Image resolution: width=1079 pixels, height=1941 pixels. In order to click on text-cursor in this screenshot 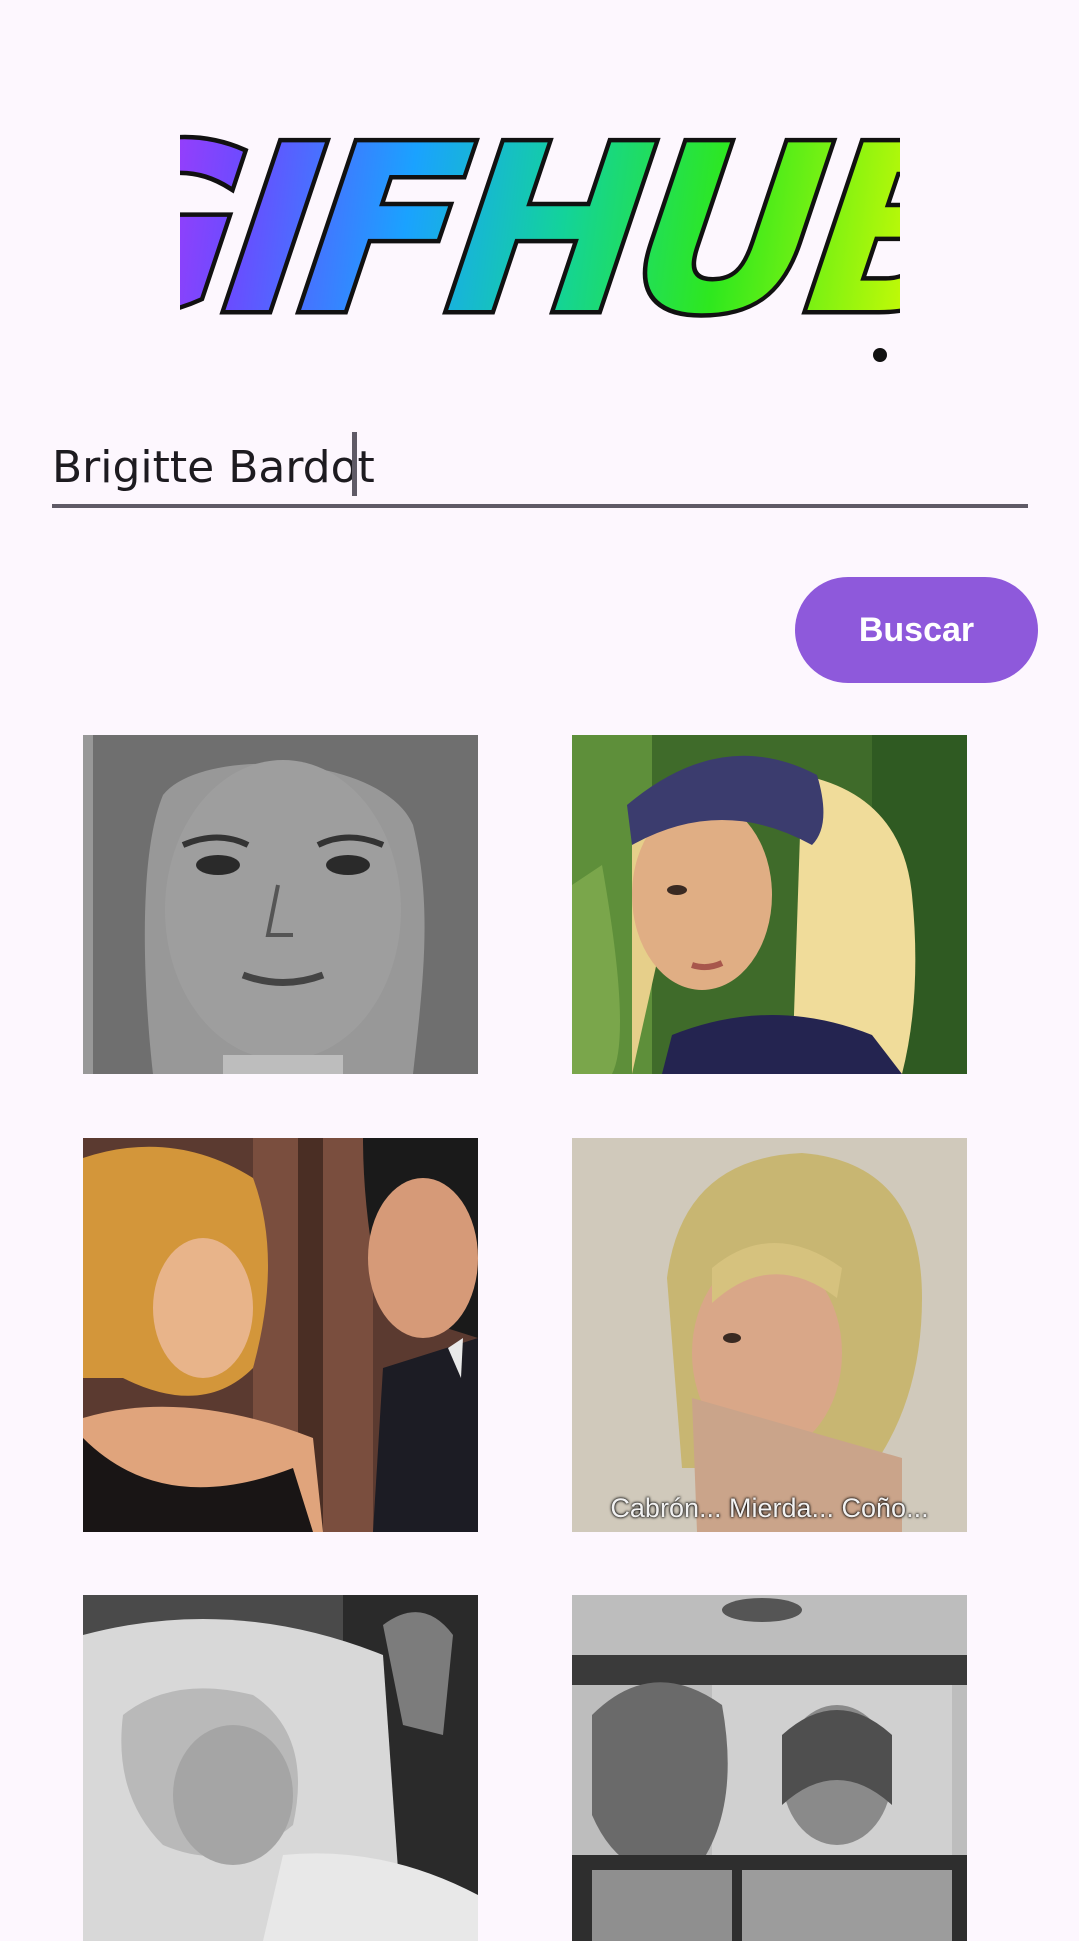, I will do `click(354, 464)`.